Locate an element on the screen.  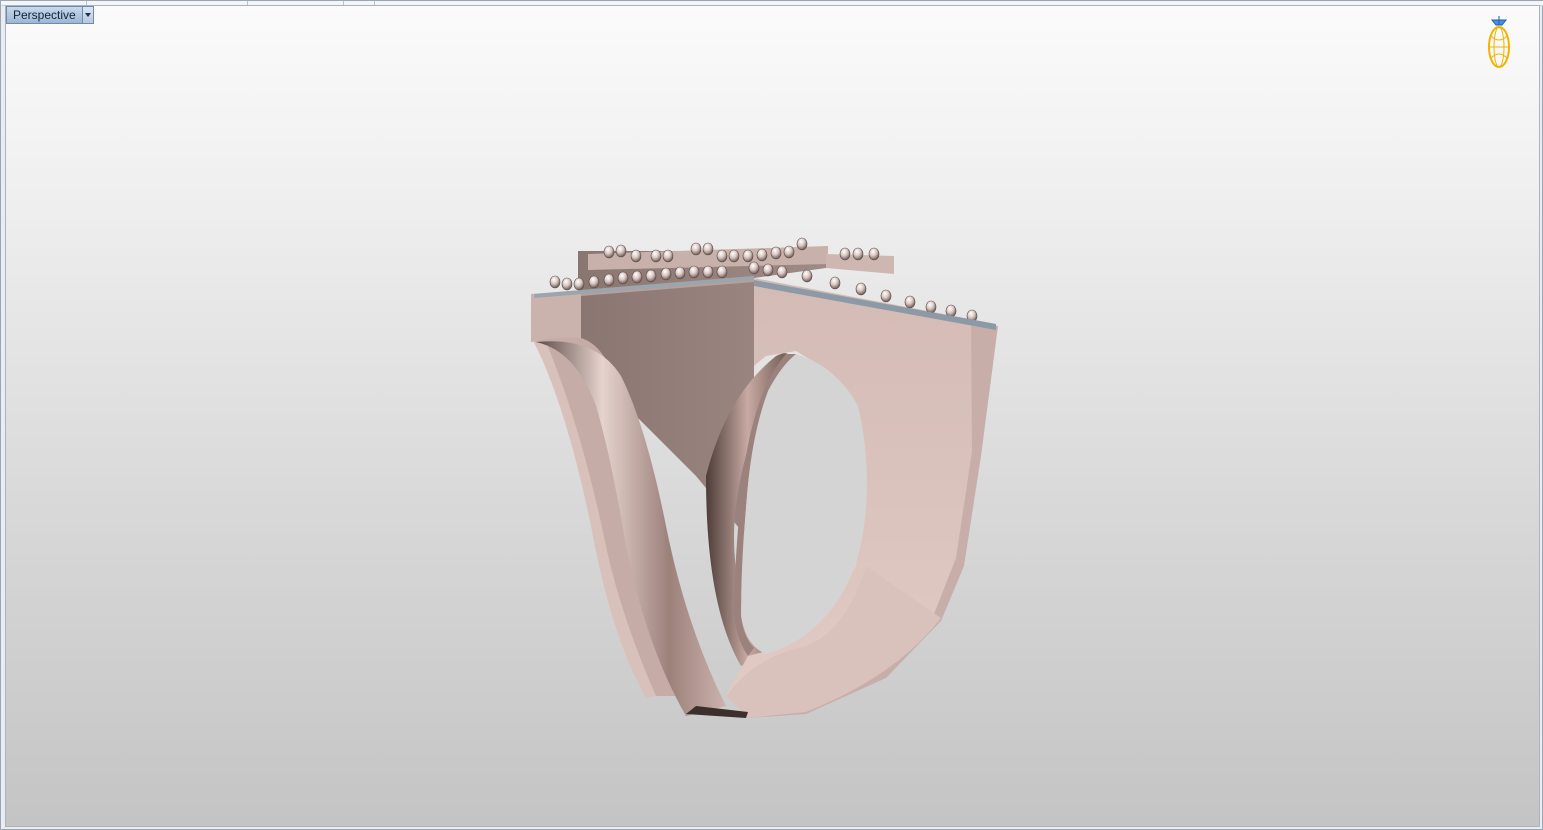
viewport-title: Perspective is located at coordinates (44, 15).